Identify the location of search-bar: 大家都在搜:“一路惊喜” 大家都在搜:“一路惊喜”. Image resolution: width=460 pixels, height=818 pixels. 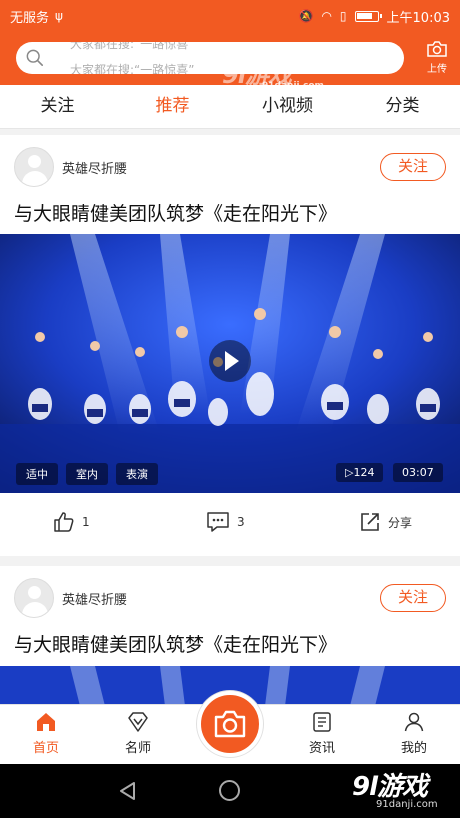
(210, 58).